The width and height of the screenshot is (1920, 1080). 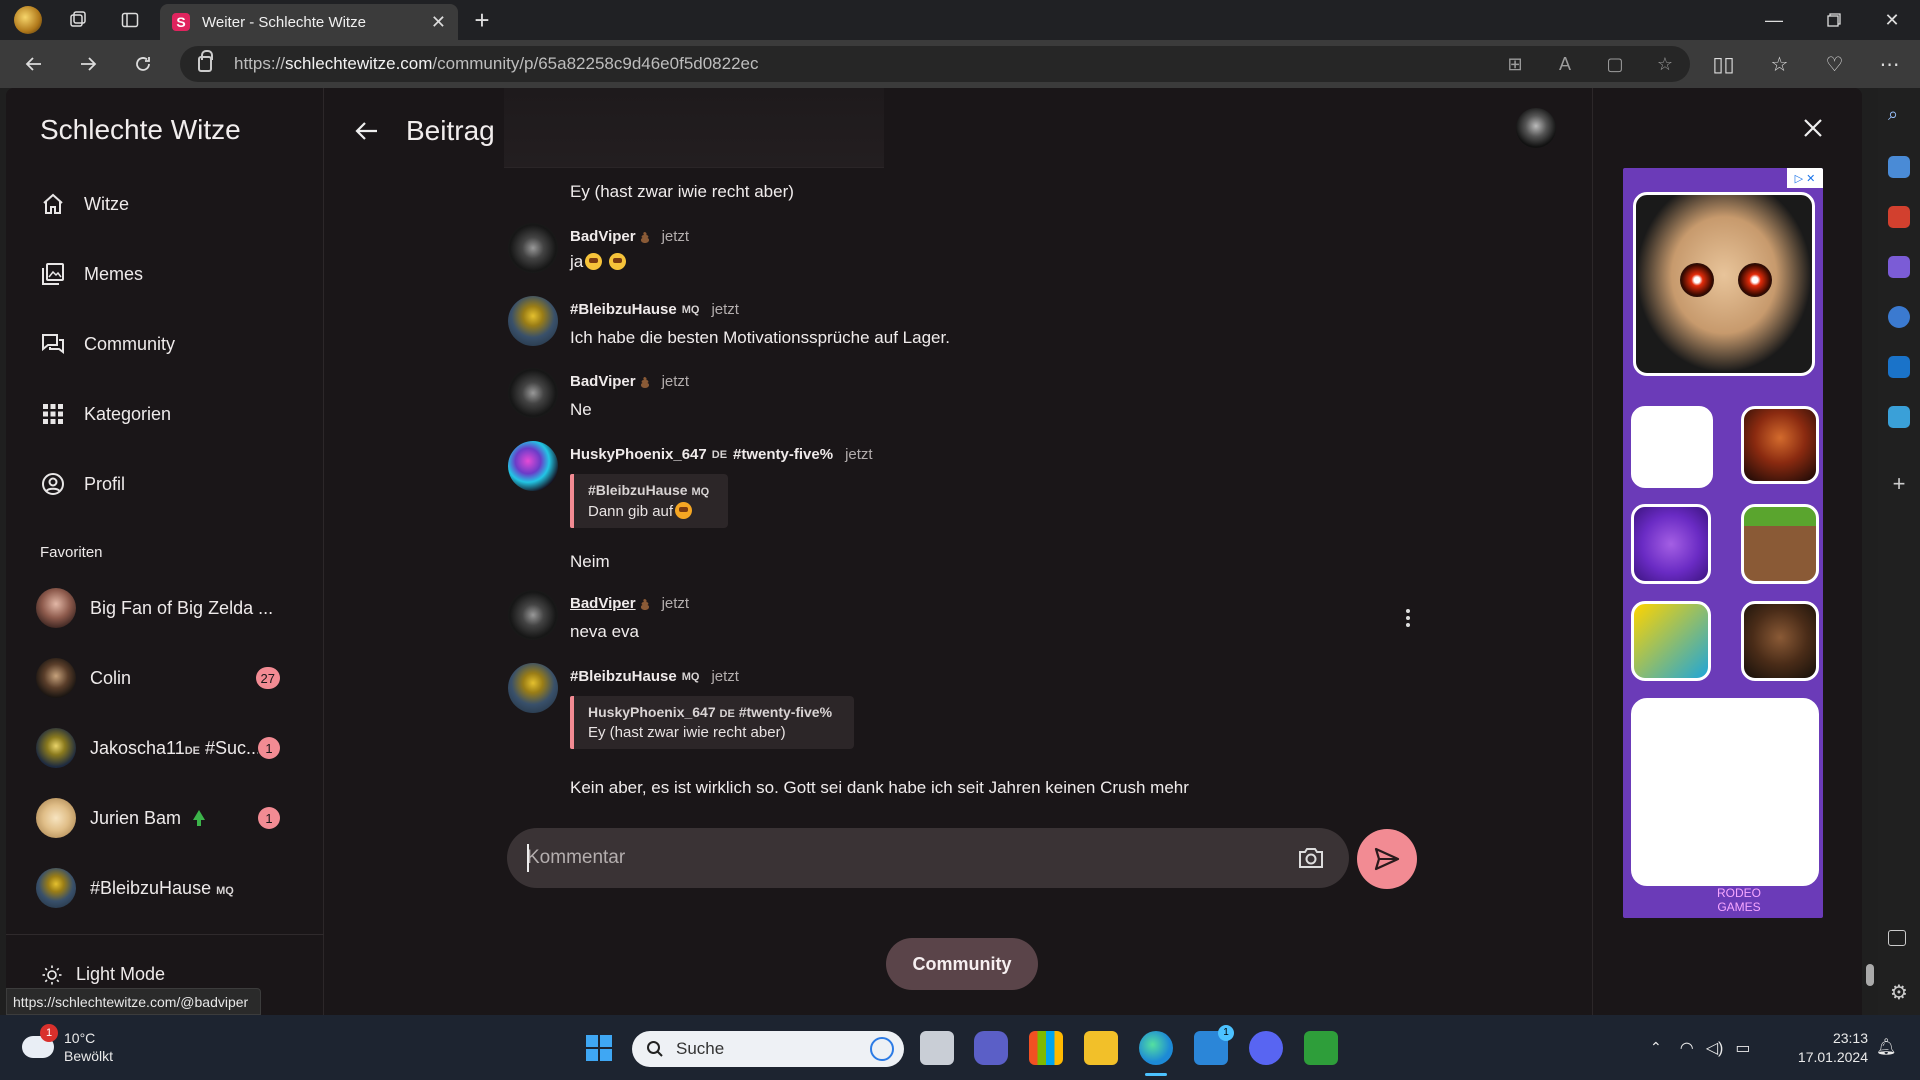 I want to click on settings-gear-icon: ⚙, so click(x=1899, y=992).